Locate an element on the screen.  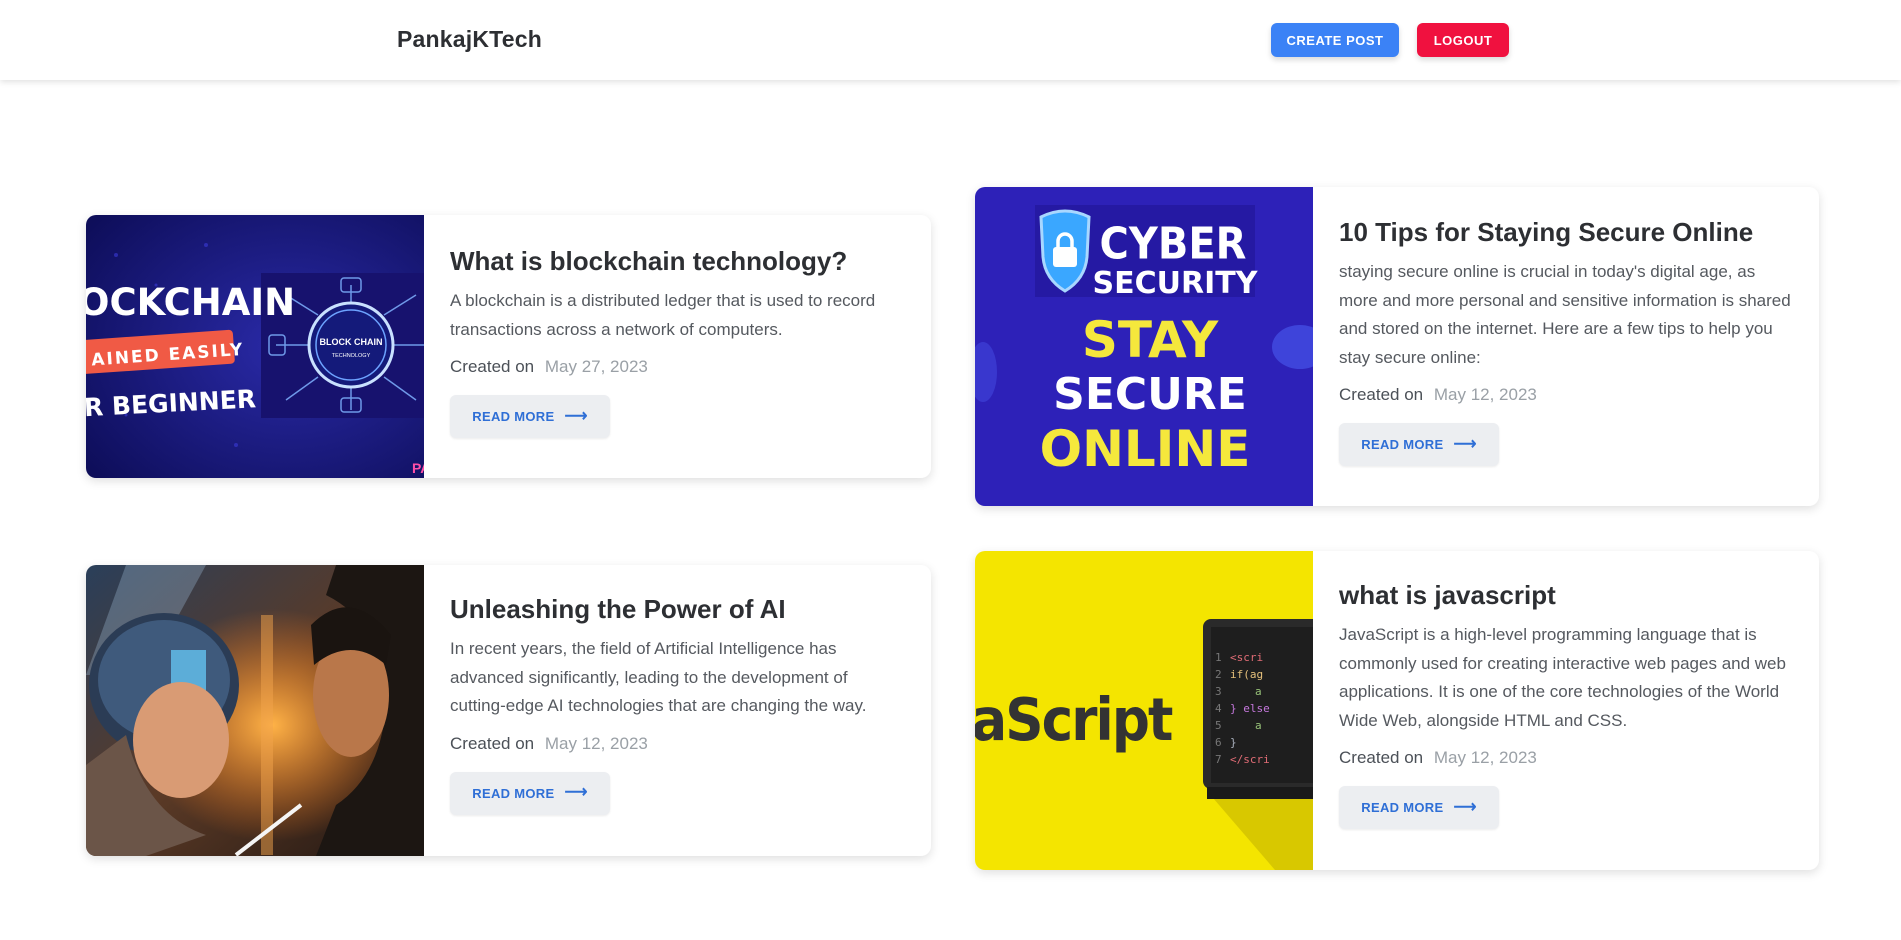
create-post-button: CREATE POST is located at coordinates (1335, 40).